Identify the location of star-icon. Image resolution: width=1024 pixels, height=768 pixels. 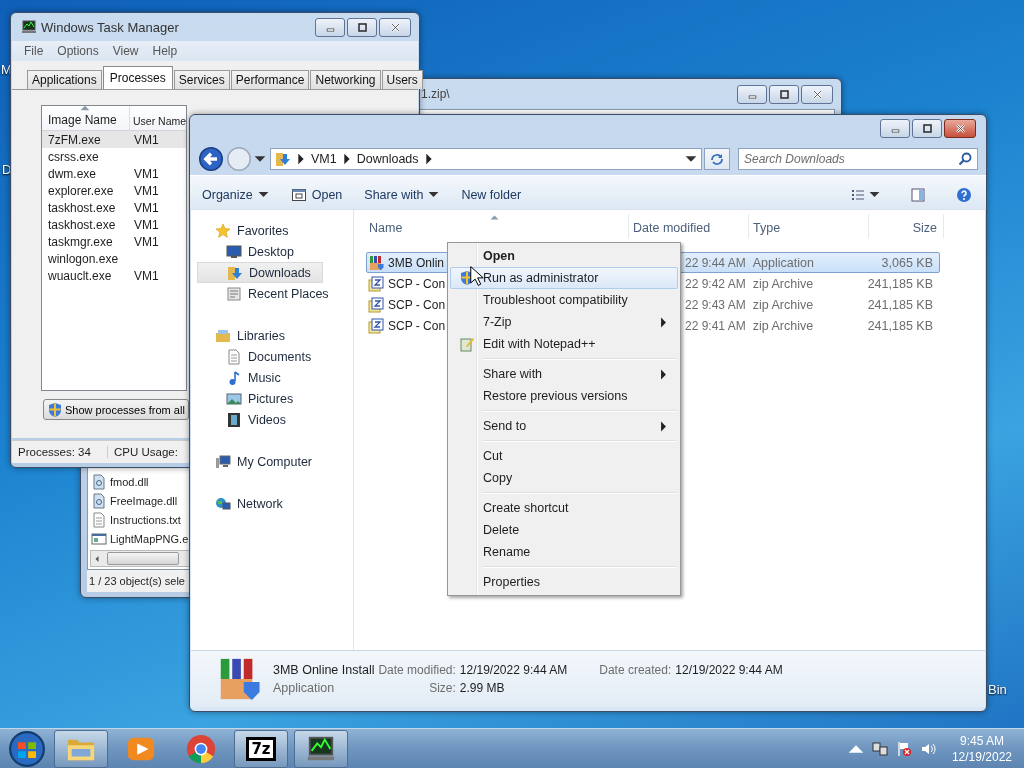
(223, 230).